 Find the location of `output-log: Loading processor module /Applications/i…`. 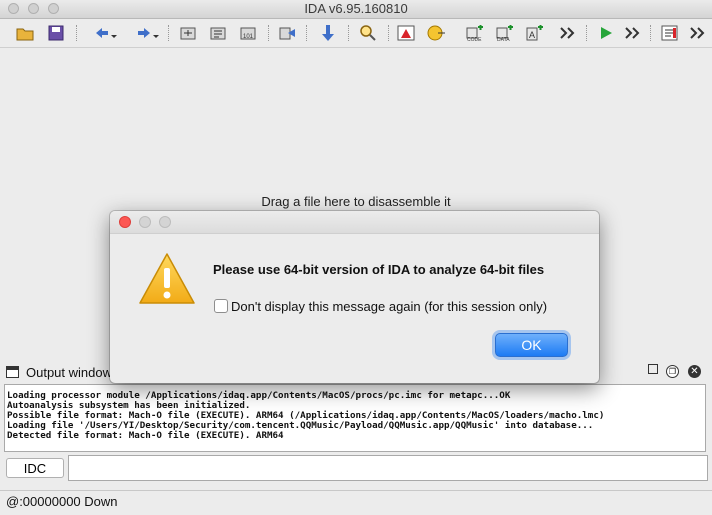

output-log: Loading processor module /Applications/i… is located at coordinates (355, 418).